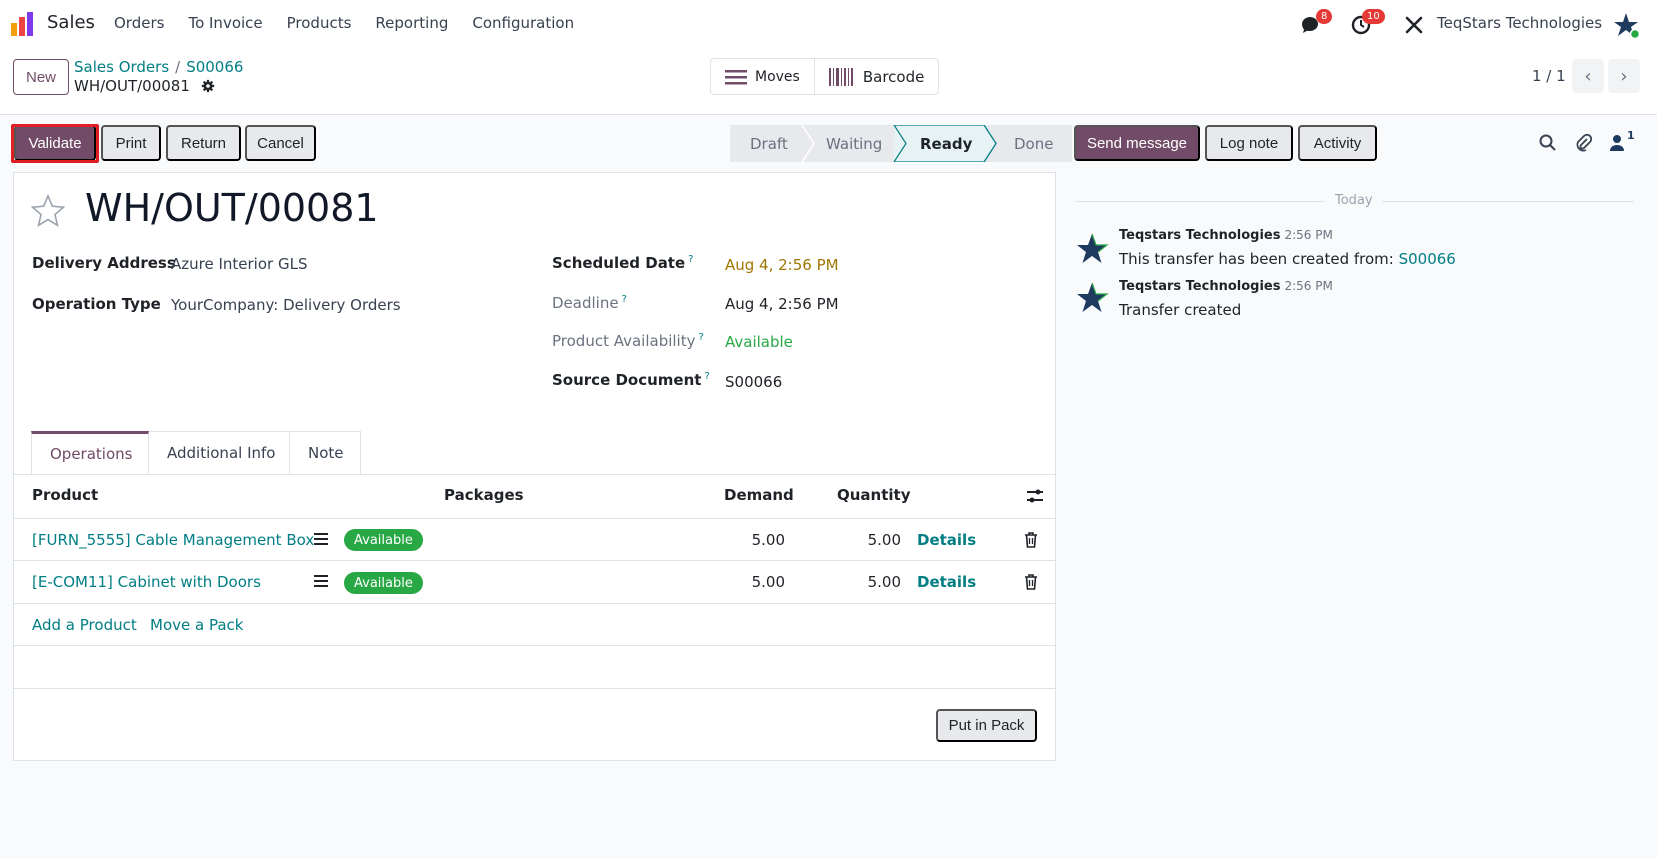 The height and width of the screenshot is (859, 1657). I want to click on put-in-pack-button: Put in Pack, so click(986, 725).